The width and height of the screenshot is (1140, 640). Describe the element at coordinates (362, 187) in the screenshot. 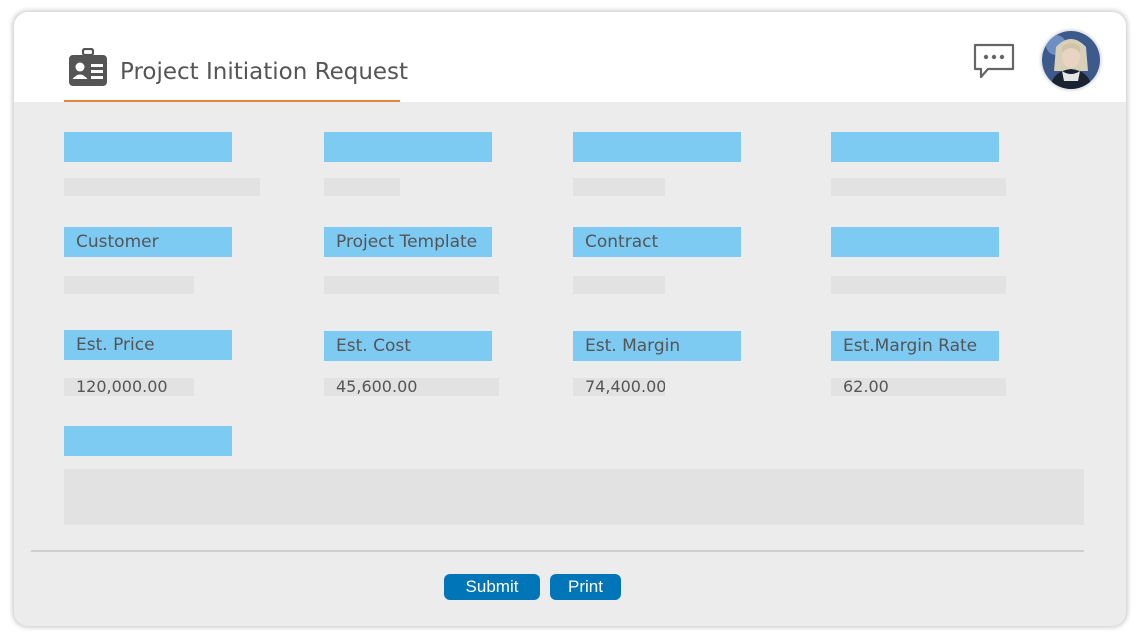

I see `field-value-row1-col2` at that location.